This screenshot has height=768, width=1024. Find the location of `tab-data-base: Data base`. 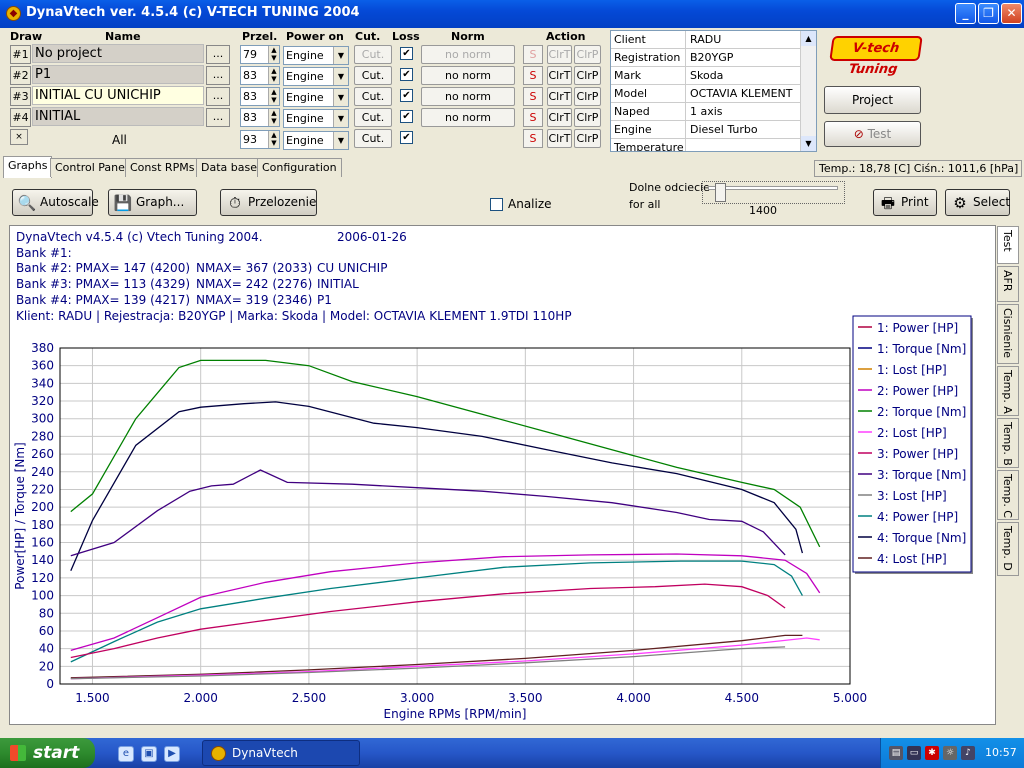

tab-data-base: Data base is located at coordinates (229, 167).